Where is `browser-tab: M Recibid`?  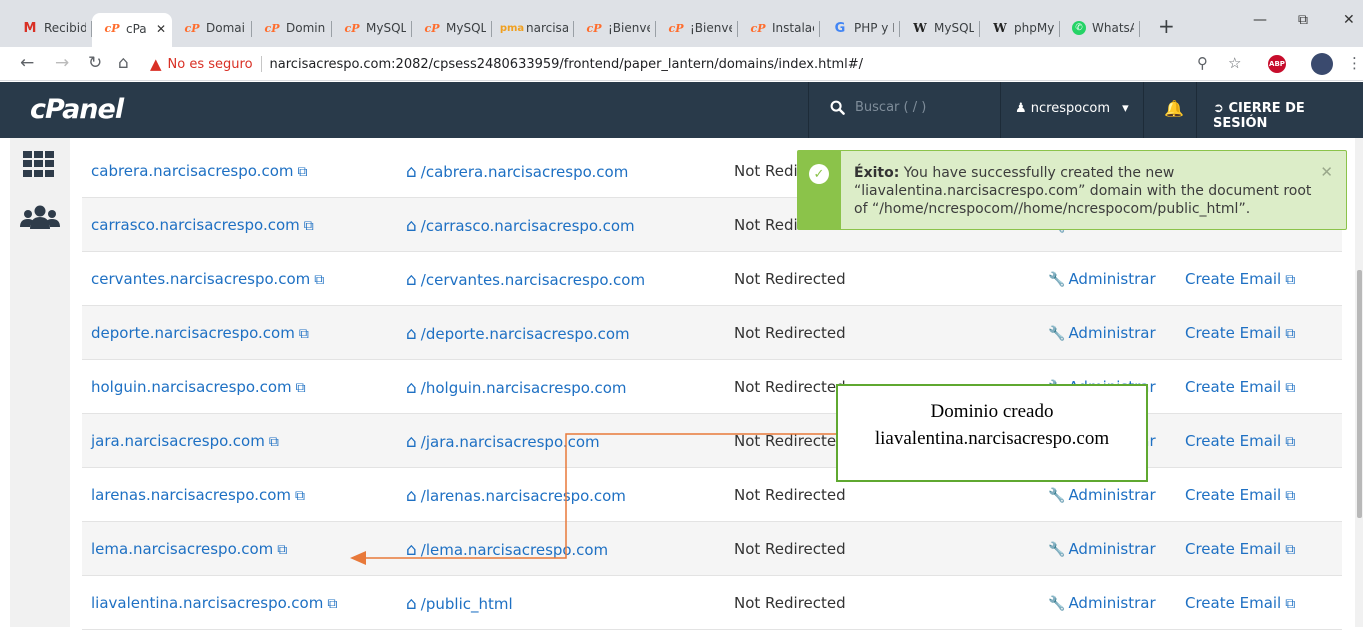 browser-tab: M Recibid is located at coordinates (51, 28).